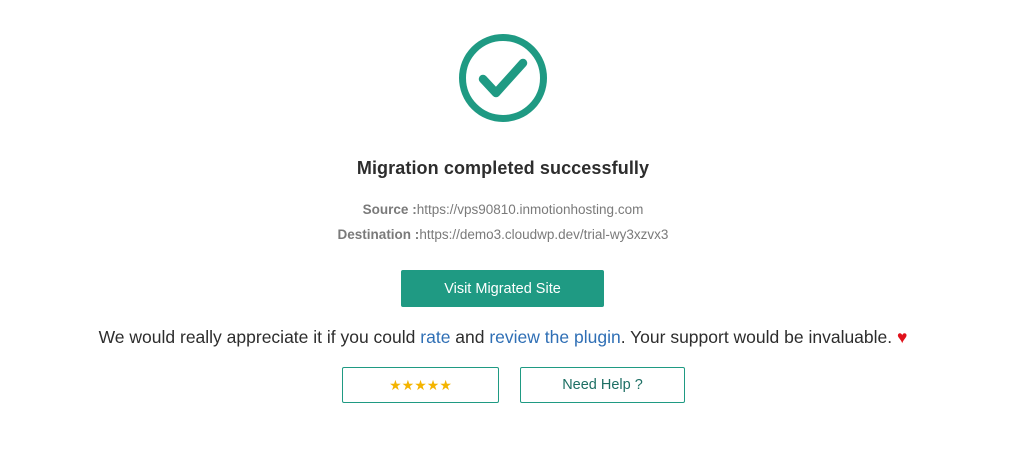  I want to click on destination-label: Destination :, so click(378, 234).